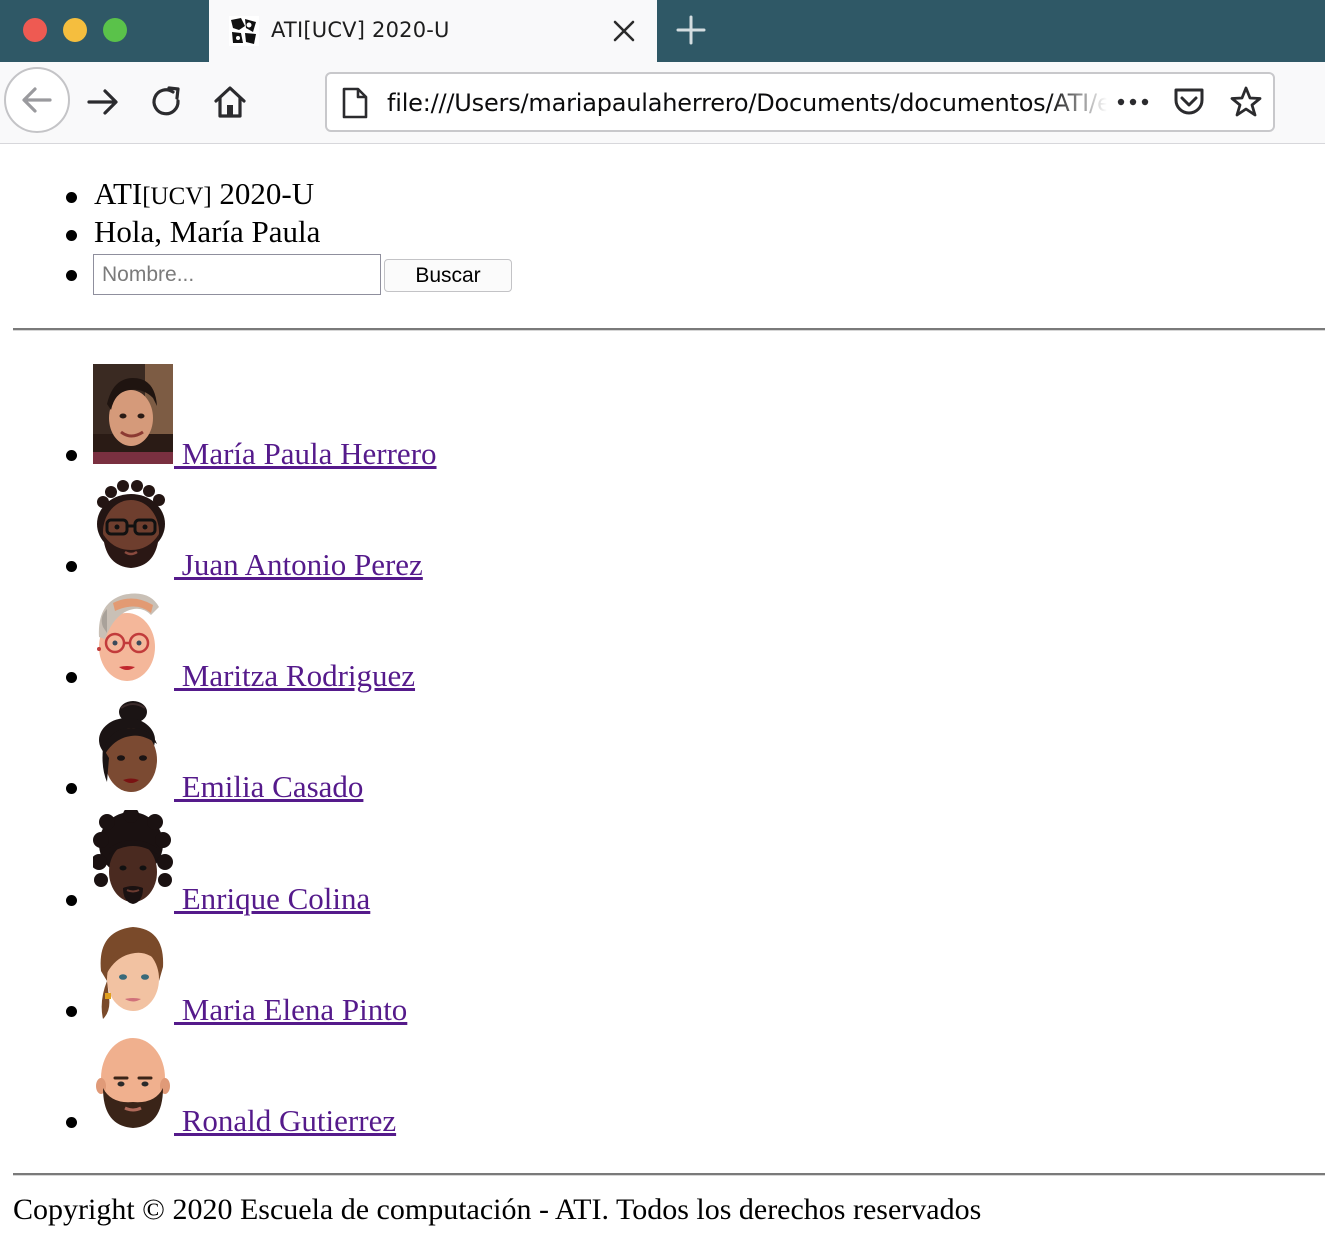  Describe the element at coordinates (669, 329) in the screenshot. I see `divider-top` at that location.